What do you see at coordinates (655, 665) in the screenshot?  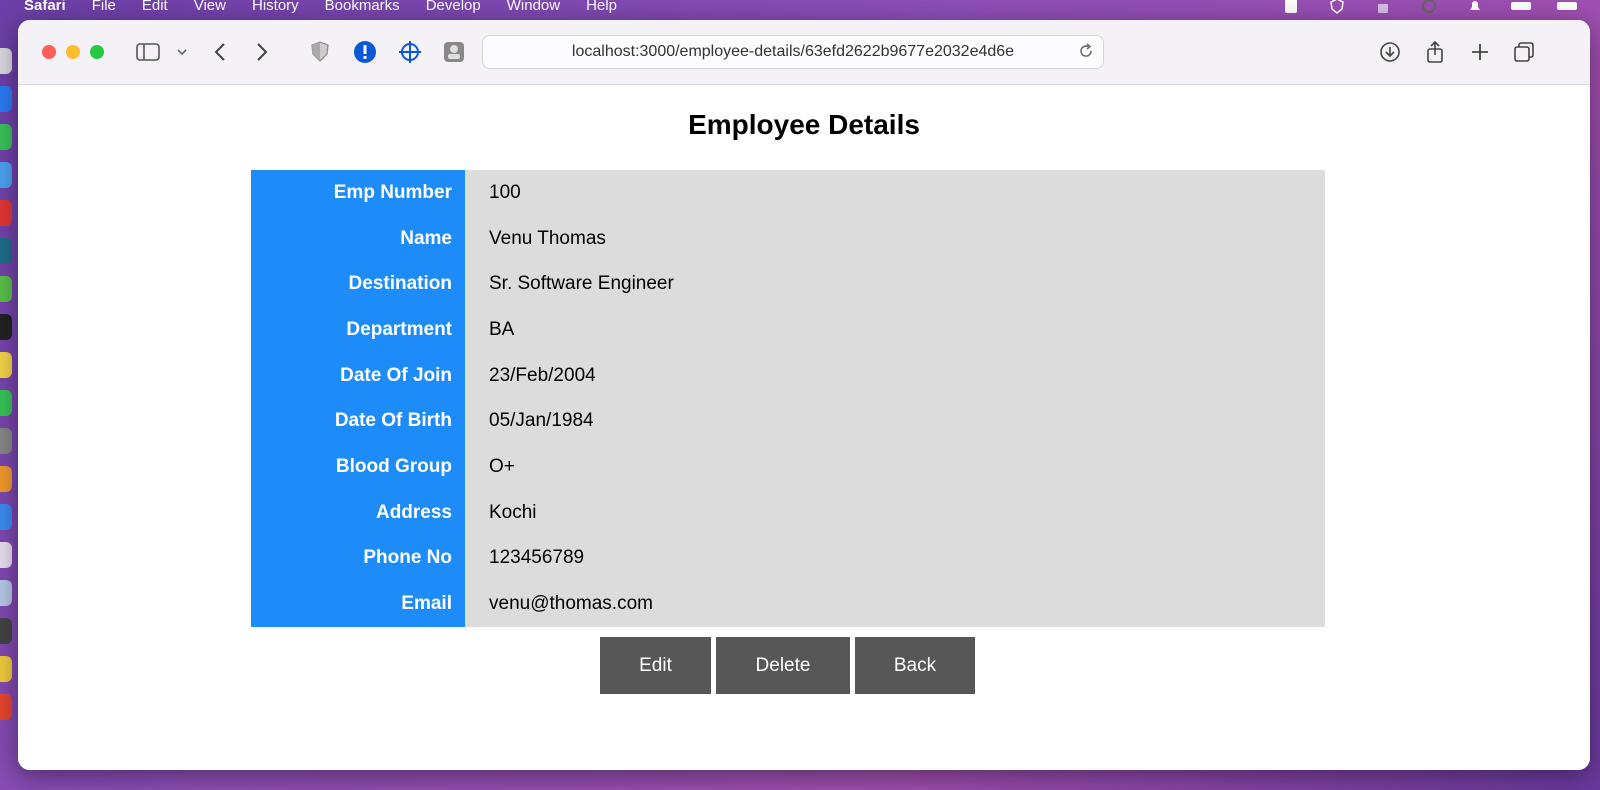 I see `edit-button: Edit` at bounding box center [655, 665].